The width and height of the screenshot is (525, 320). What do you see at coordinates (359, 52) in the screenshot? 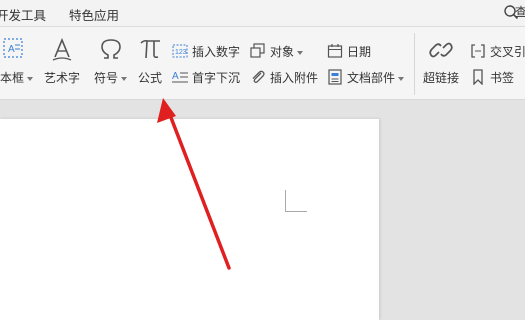
I see `date-label: 日期` at bounding box center [359, 52].